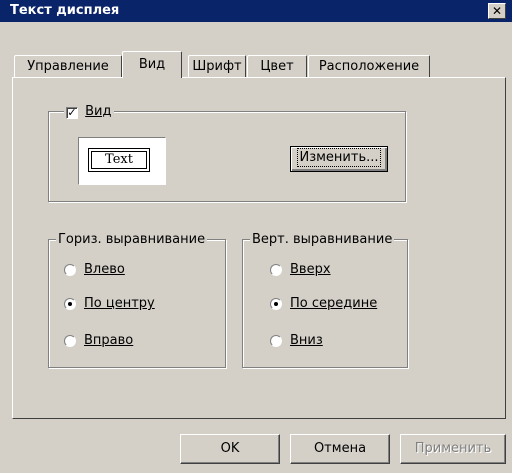  I want to click on radio-label: По центру, so click(119, 303).